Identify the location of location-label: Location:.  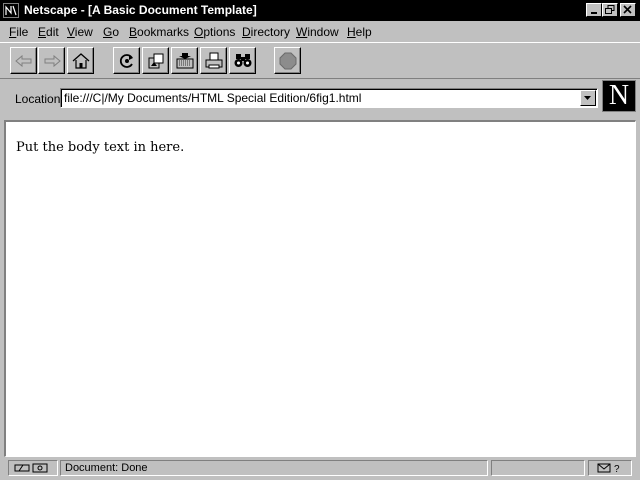
(39, 99).